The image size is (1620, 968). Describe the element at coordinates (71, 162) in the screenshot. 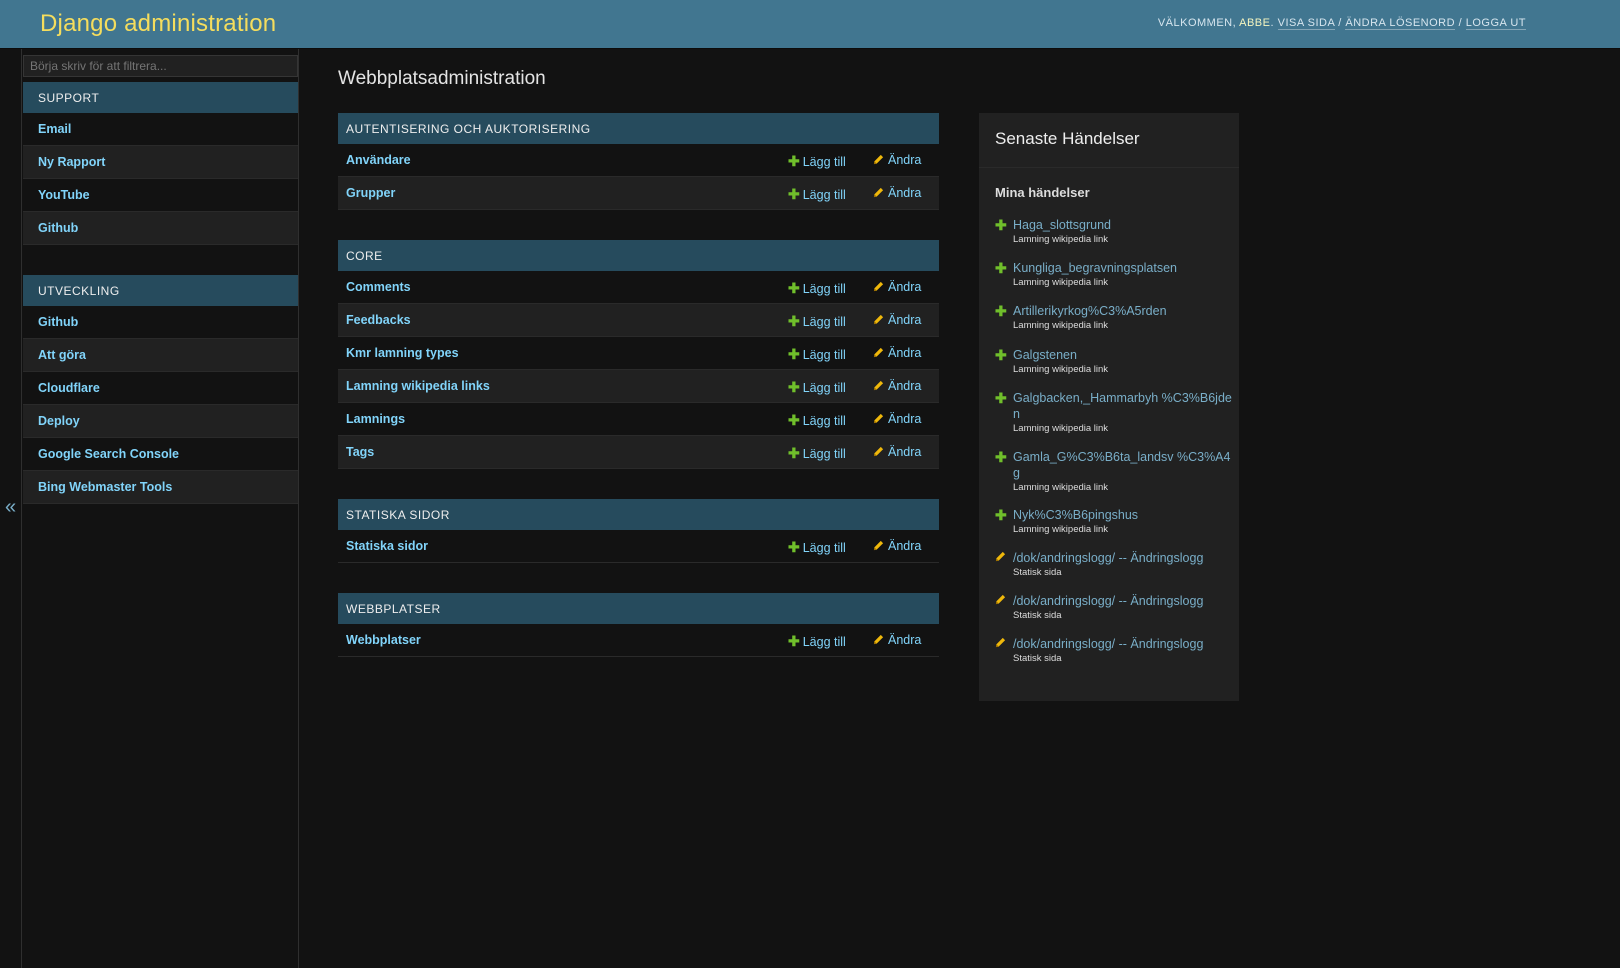

I see `nav-link: Ny Rapport` at that location.